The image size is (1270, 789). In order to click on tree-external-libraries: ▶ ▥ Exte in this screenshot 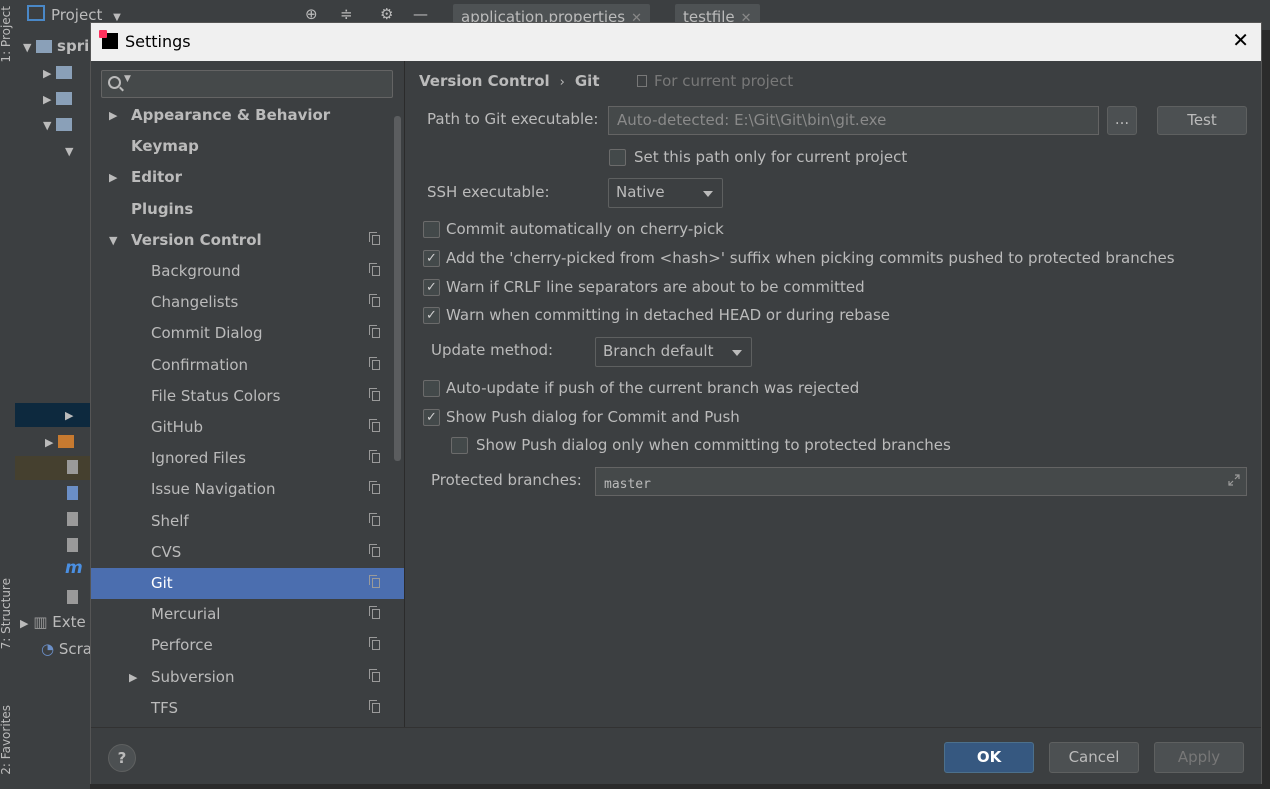, I will do `click(53, 622)`.